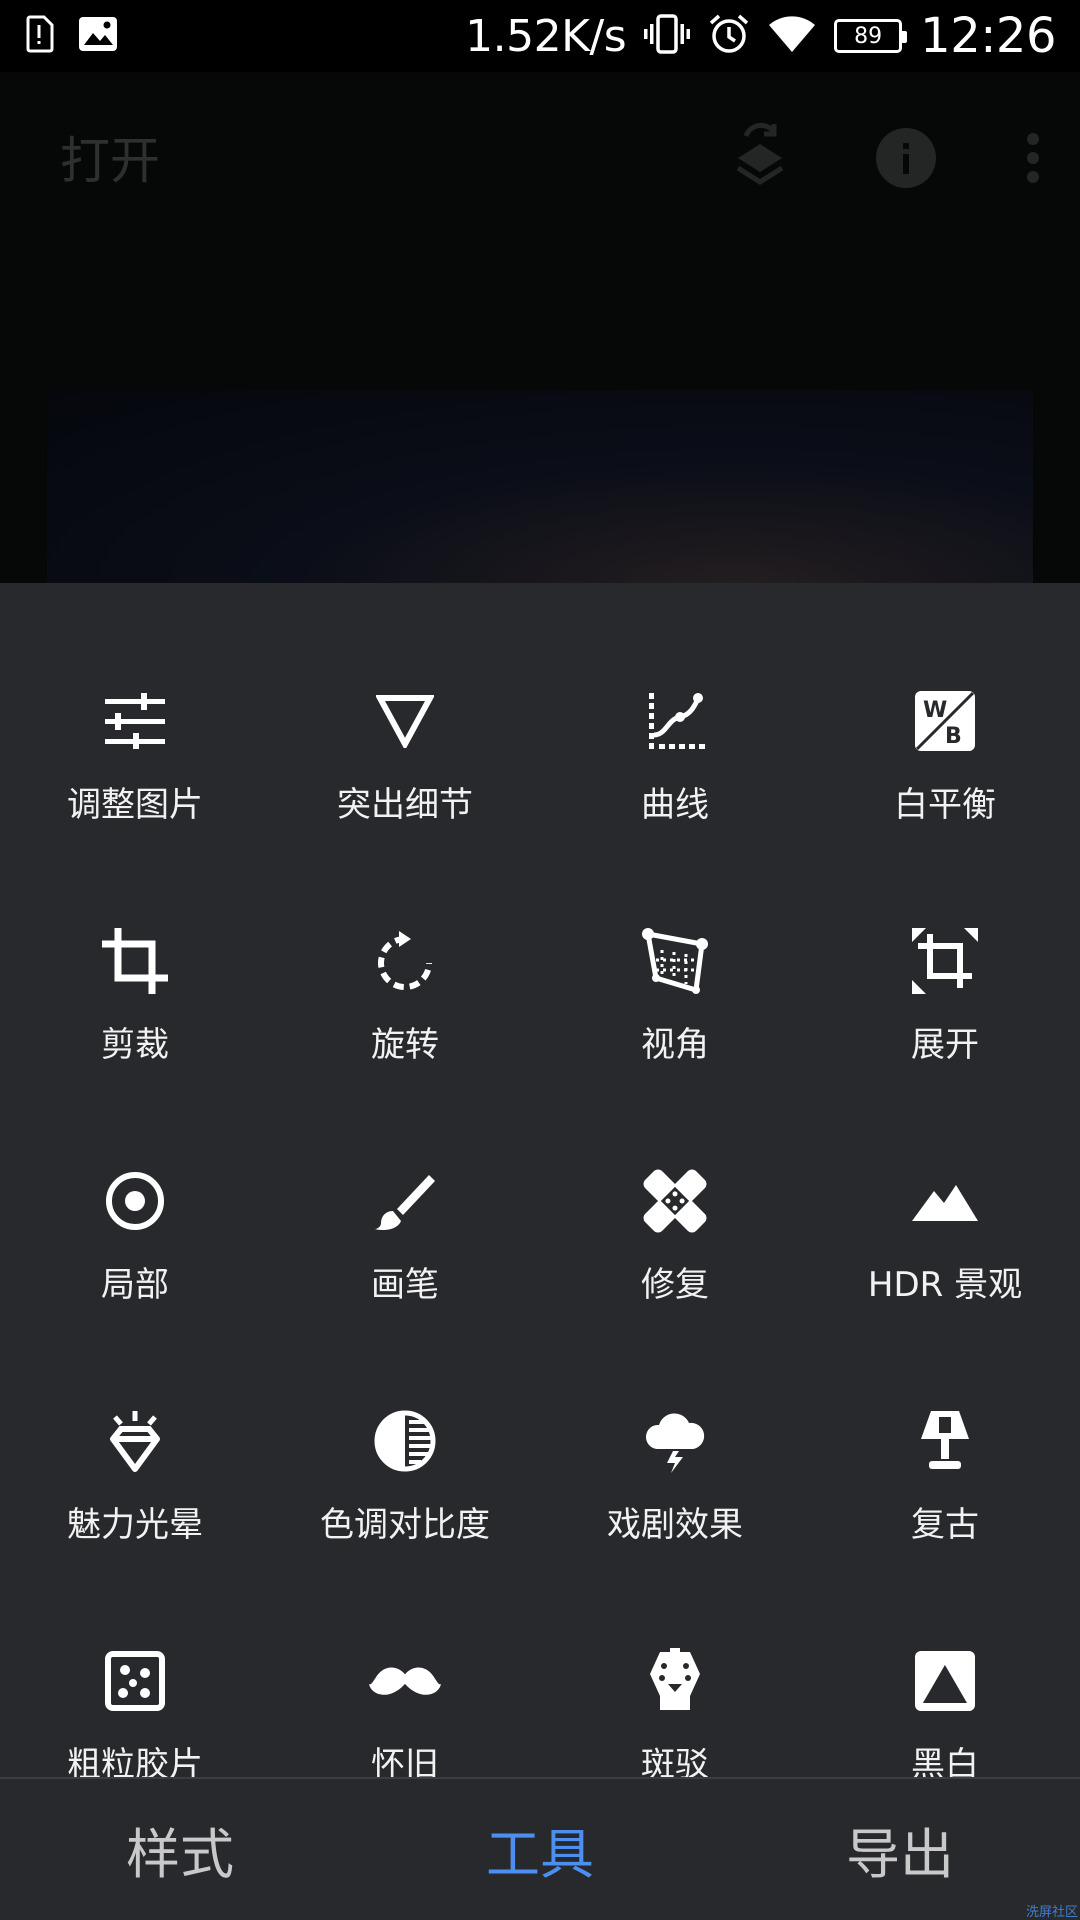  What do you see at coordinates (98, 36) in the screenshot?
I see `image-icon` at bounding box center [98, 36].